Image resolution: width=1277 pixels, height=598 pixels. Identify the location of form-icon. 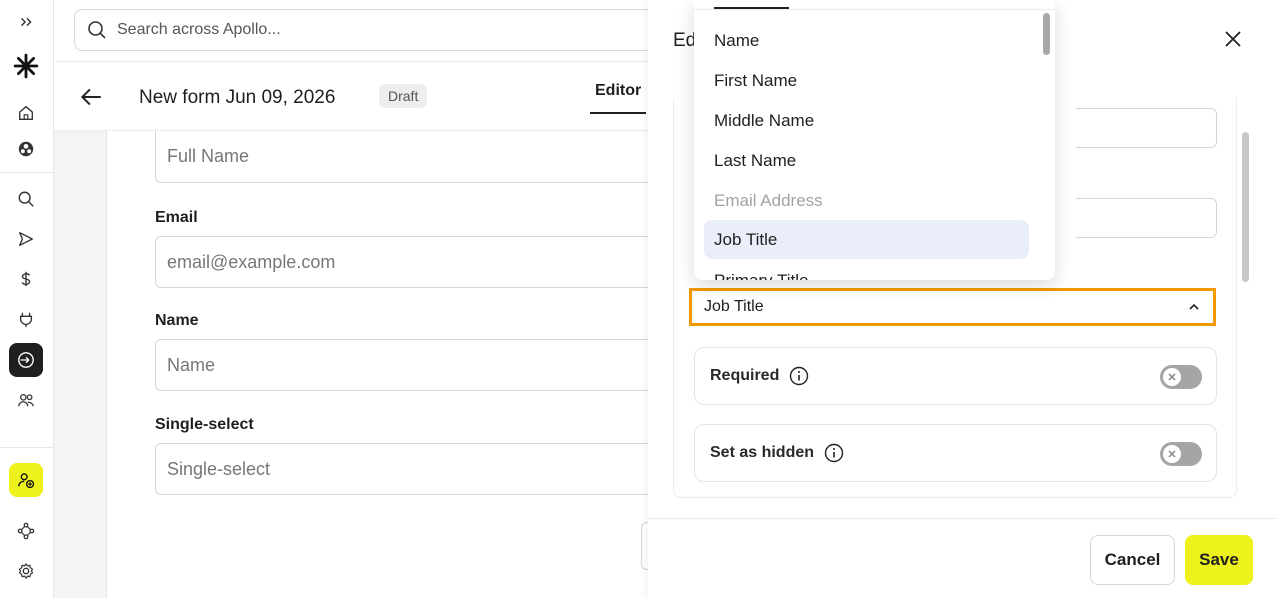
(26, 360).